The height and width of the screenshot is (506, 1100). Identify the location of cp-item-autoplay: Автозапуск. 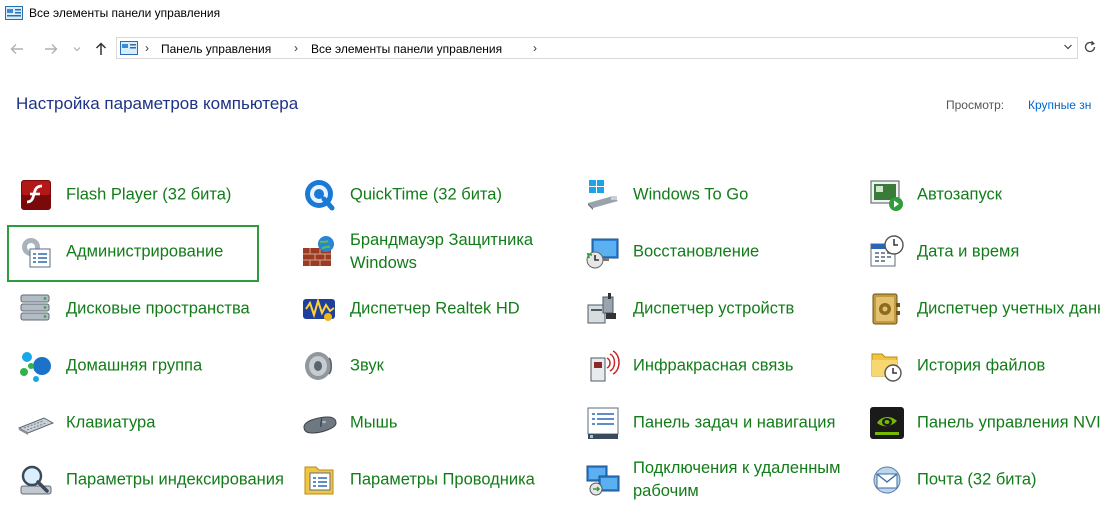
(984, 195).